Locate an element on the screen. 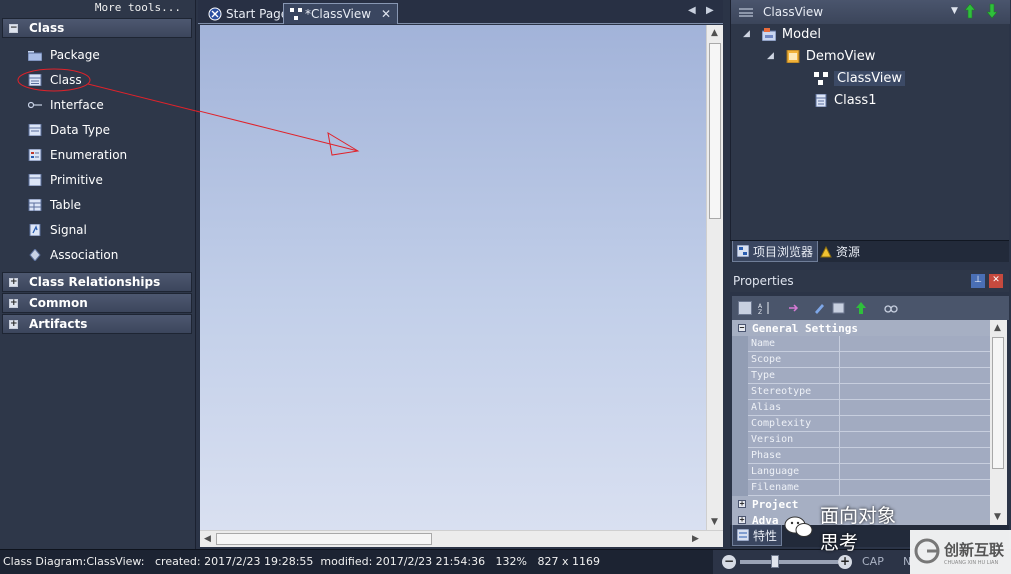 This screenshot has width=1011, height=574. move-down-icon is located at coordinates (992, 12).